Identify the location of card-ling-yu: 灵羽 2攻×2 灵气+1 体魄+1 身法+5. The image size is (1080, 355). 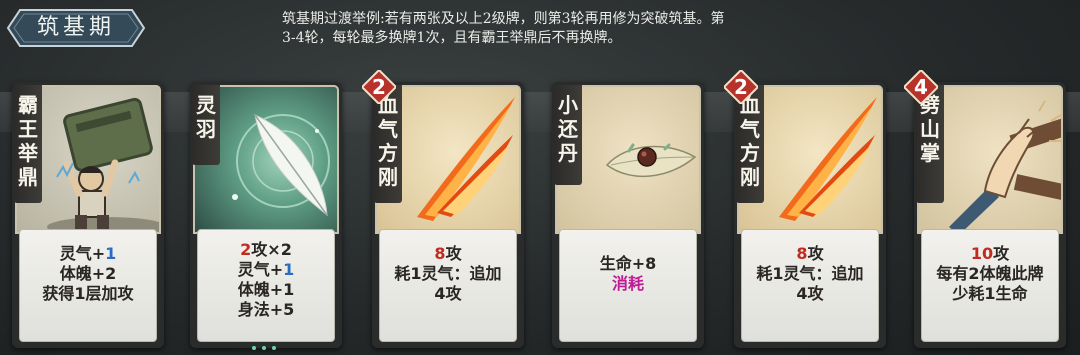
(266, 215).